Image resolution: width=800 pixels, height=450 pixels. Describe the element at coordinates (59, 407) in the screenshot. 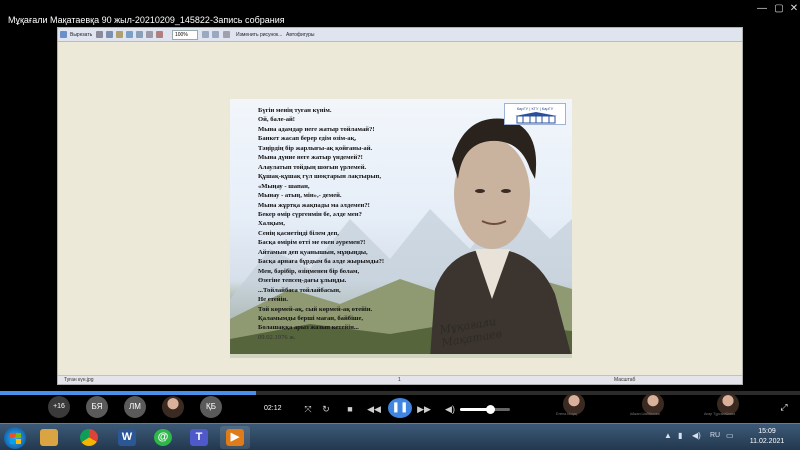

I see `more-participants-badge: +16` at that location.